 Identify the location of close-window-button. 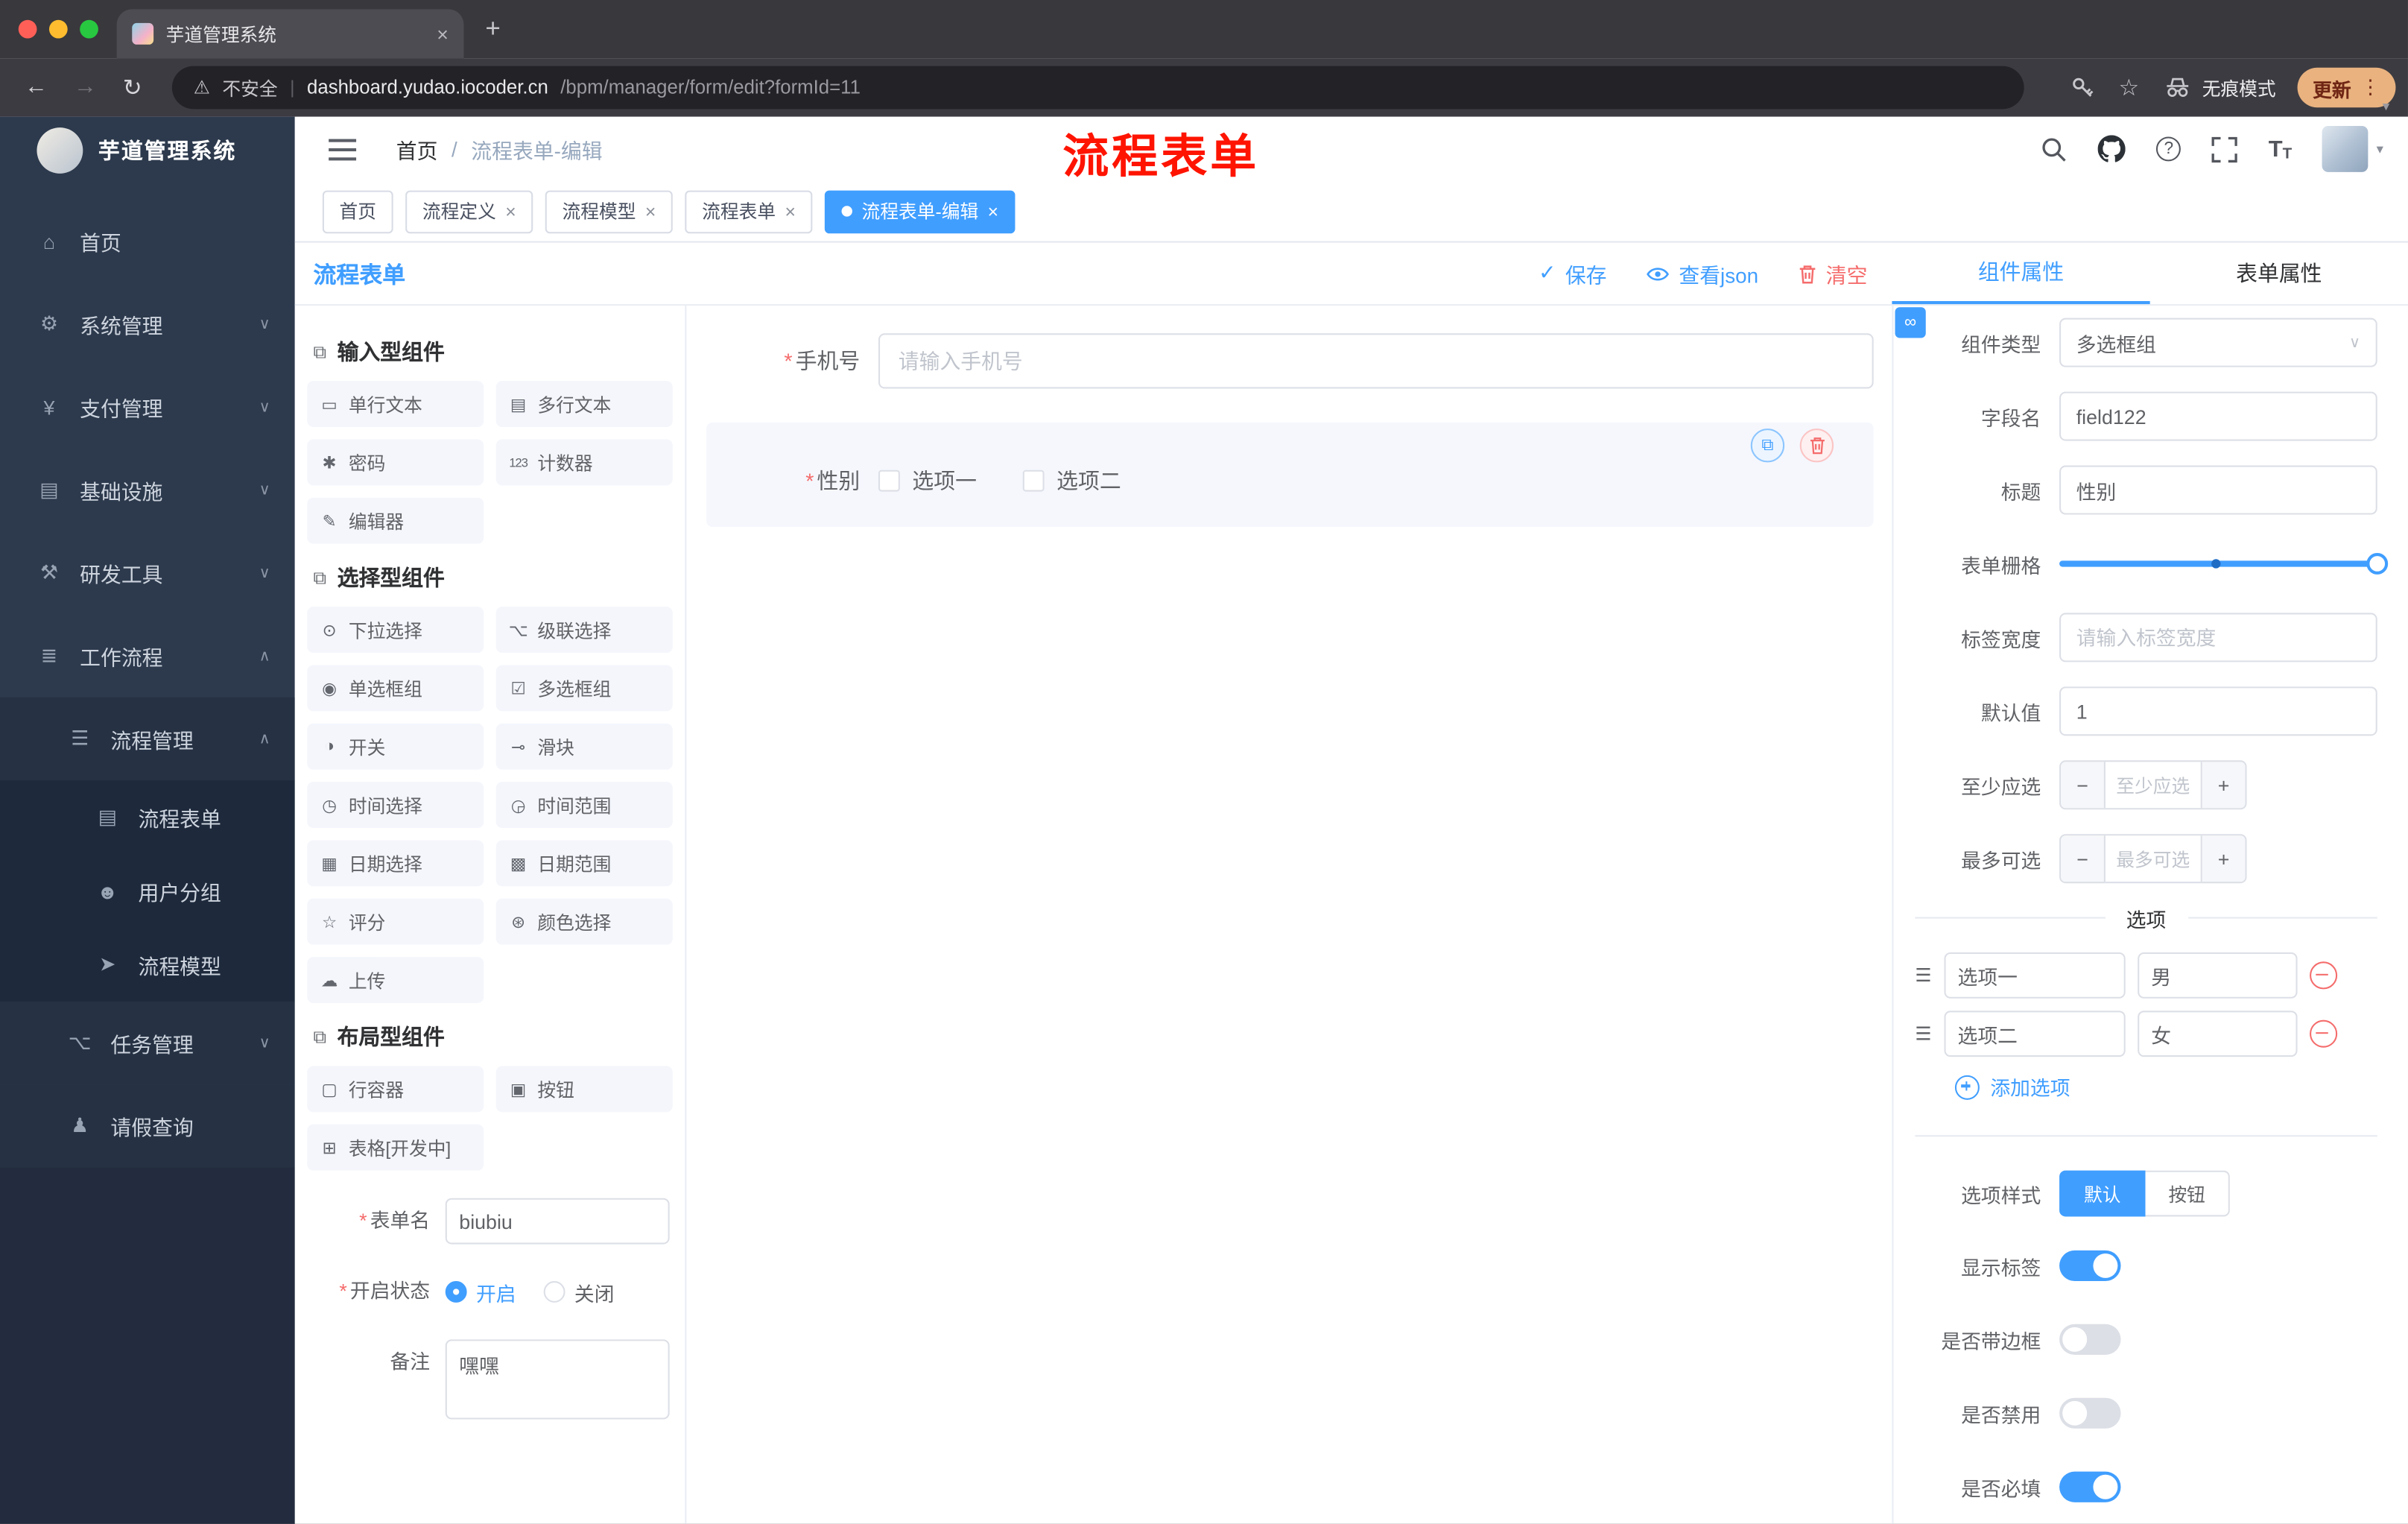
(27, 29).